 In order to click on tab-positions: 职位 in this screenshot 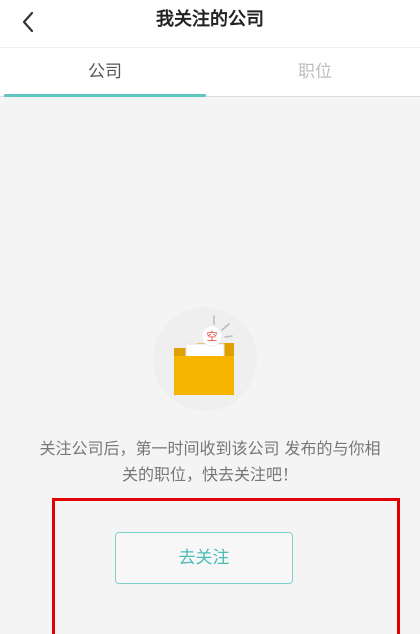, I will do `click(315, 72)`.